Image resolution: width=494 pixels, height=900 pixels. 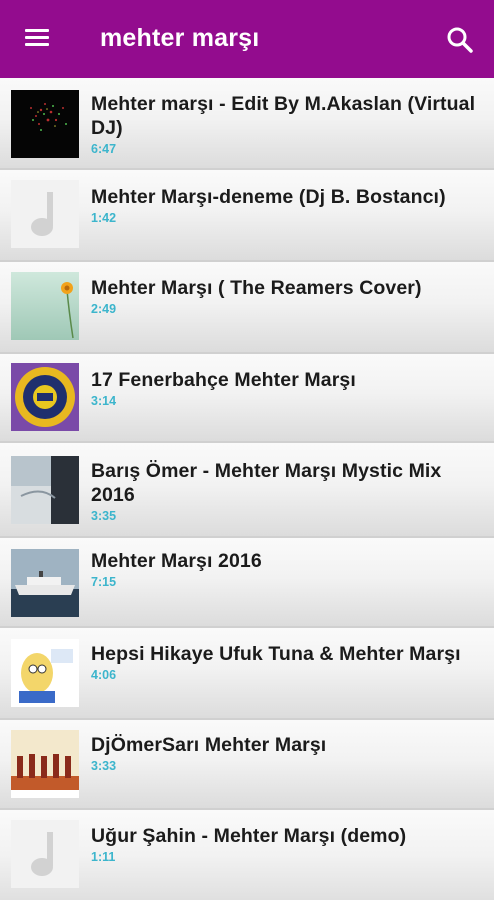 I want to click on page-title: mehter marşı, so click(x=180, y=38).